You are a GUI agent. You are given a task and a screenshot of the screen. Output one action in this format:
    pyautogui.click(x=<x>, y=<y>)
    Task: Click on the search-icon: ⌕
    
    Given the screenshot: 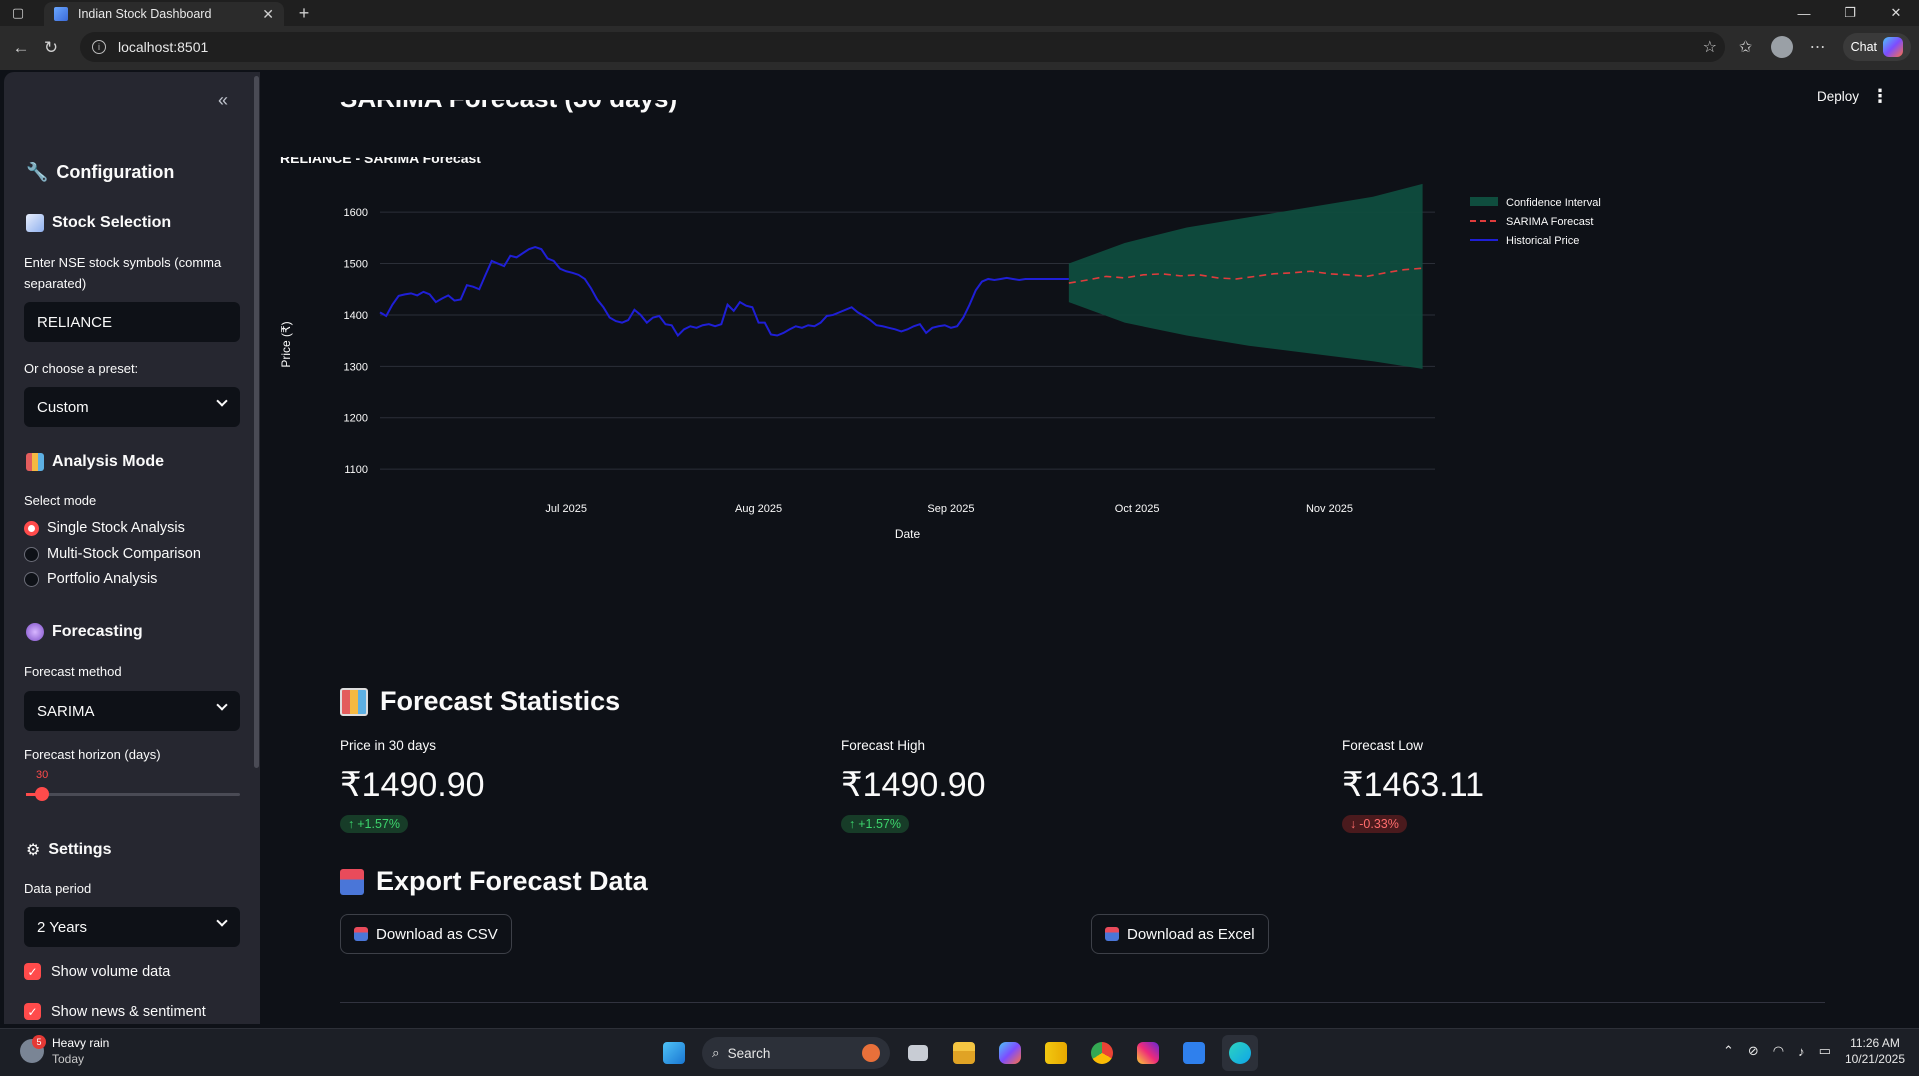 What is the action you would take?
    pyautogui.click(x=716, y=1052)
    